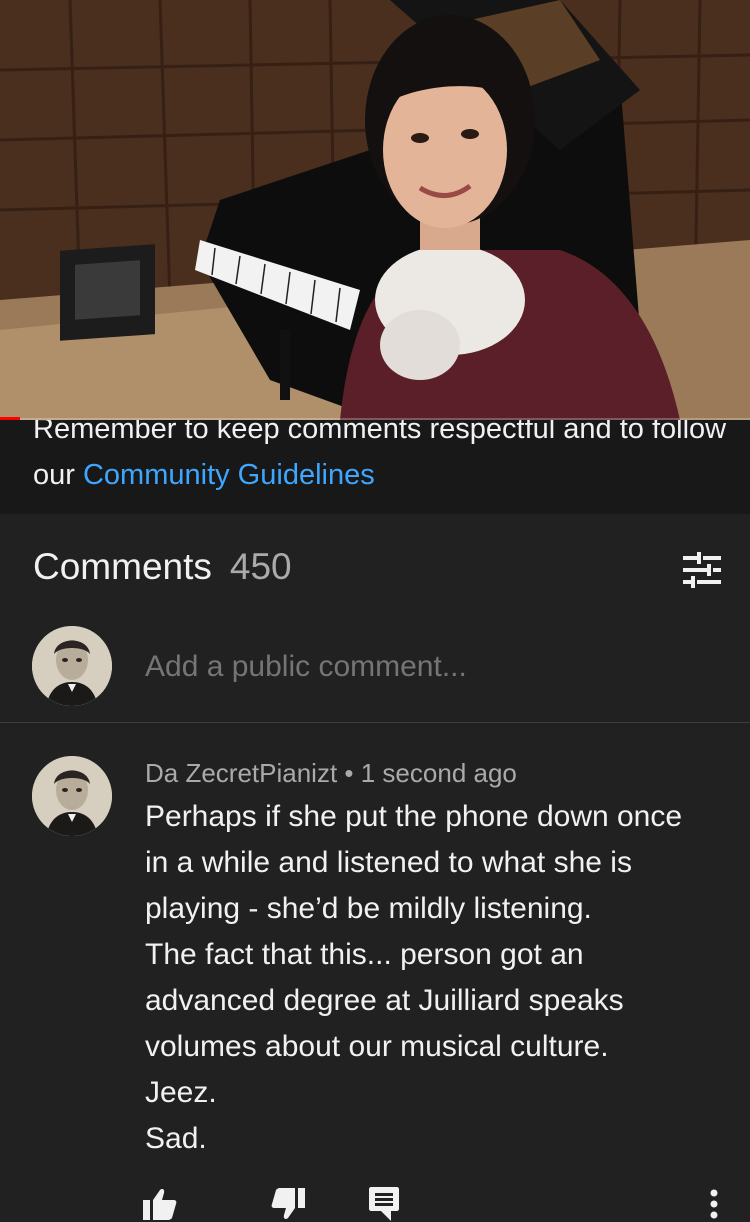 The width and height of the screenshot is (750, 1222). What do you see at coordinates (377, 1046) in the screenshot?
I see `comment-line: volumes about our musical culture.` at bounding box center [377, 1046].